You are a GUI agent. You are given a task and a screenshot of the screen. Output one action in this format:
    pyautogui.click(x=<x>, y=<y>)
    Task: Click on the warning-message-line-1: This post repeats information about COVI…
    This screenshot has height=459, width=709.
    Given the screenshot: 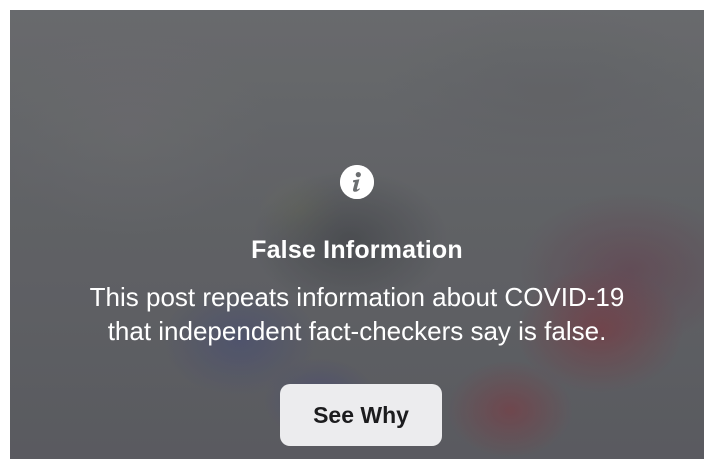 What is the action you would take?
    pyautogui.click(x=357, y=297)
    